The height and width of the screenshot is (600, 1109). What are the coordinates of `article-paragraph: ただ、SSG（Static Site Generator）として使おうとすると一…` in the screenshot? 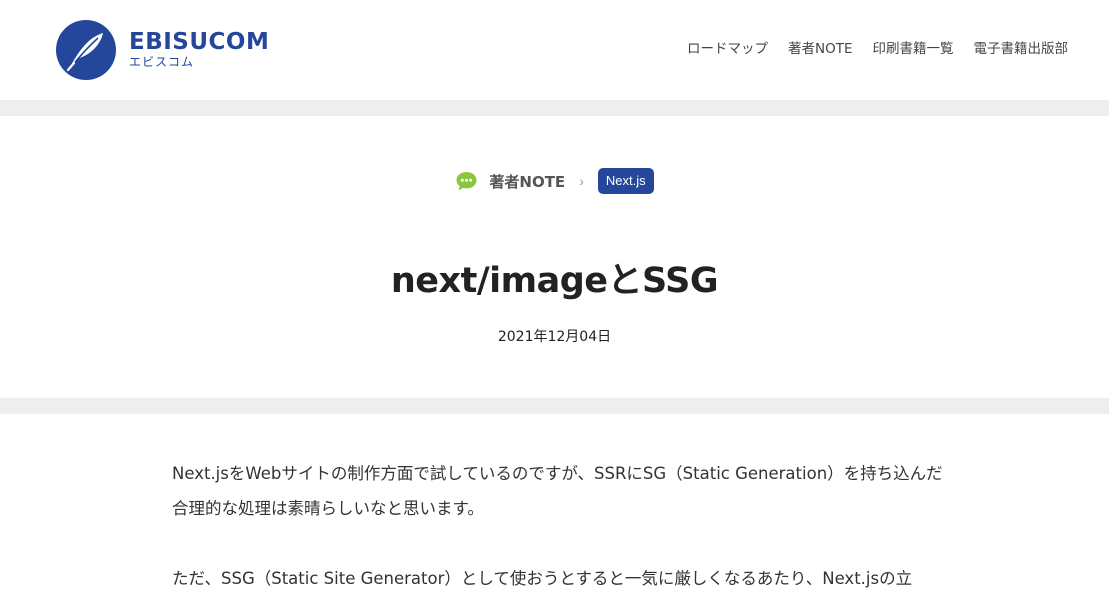 It's located at (542, 578).